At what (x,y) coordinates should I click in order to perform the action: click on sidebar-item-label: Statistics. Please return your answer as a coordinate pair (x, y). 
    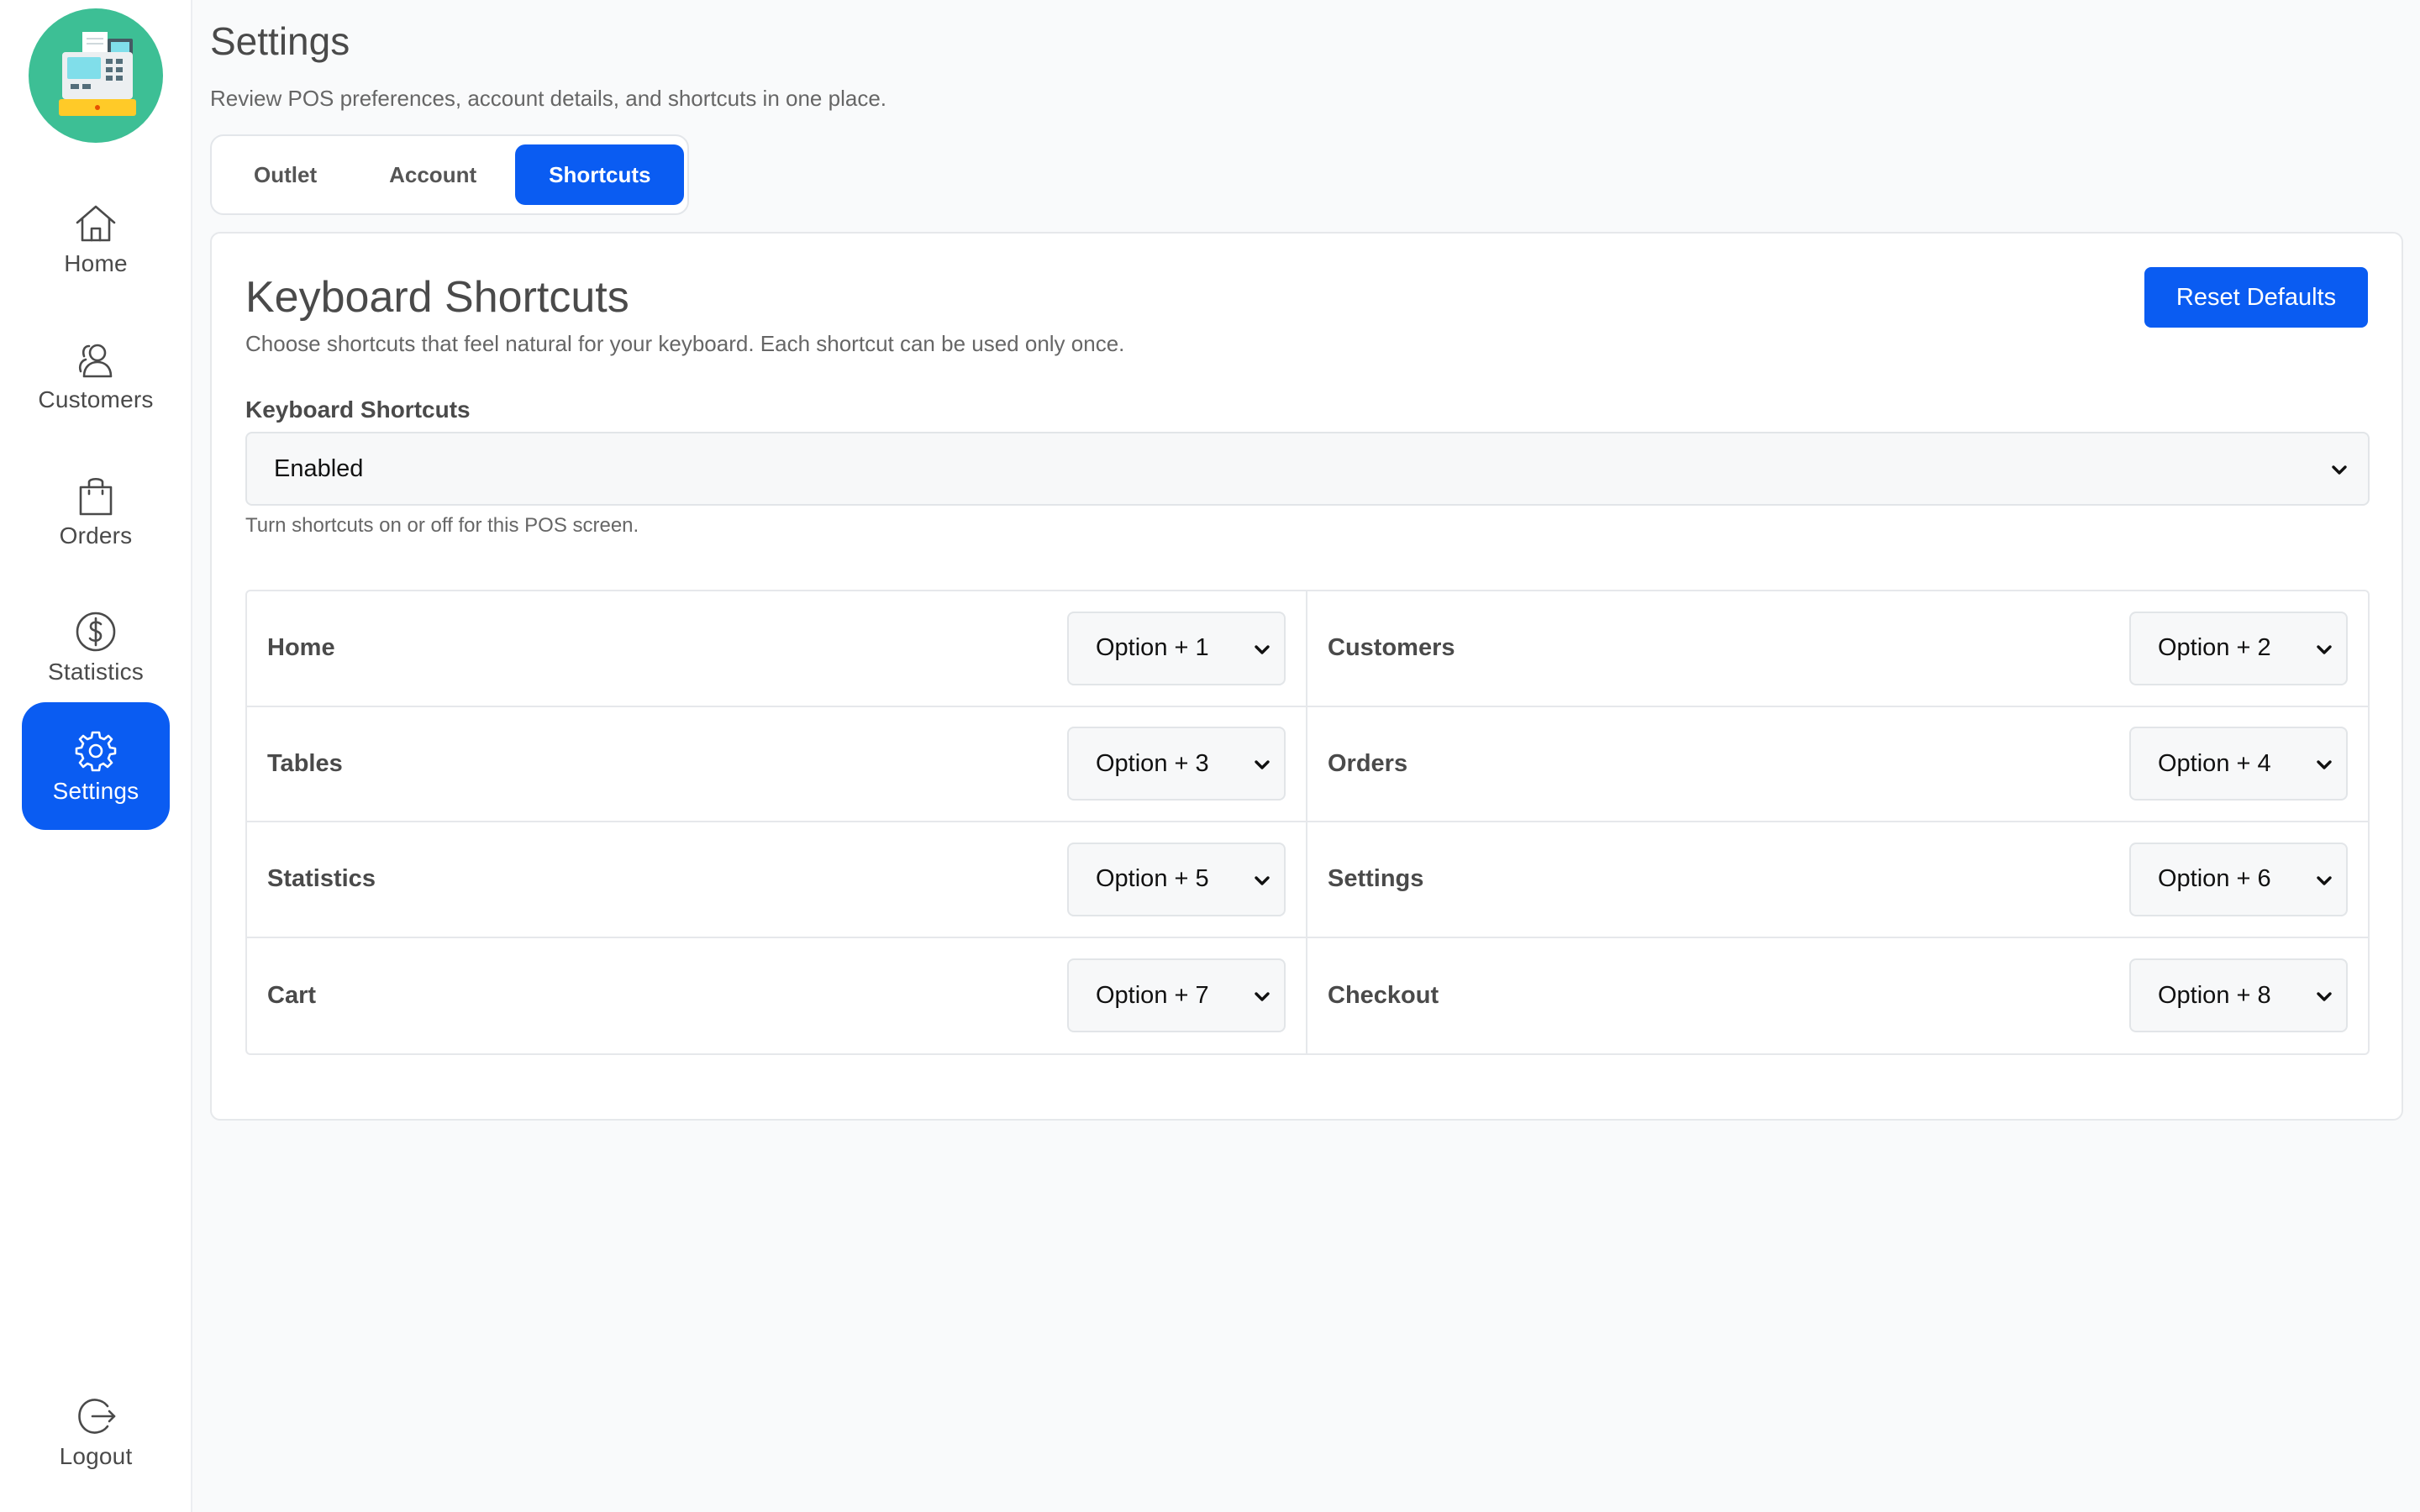
    Looking at the image, I should click on (96, 672).